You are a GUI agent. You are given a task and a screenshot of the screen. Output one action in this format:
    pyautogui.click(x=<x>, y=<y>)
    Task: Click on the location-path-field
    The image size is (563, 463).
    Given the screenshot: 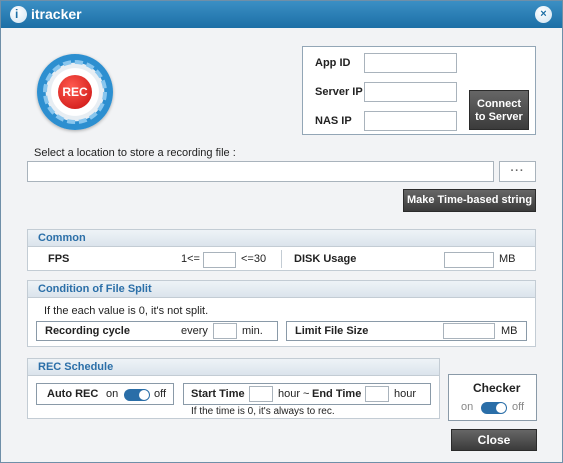 What is the action you would take?
    pyautogui.click(x=260, y=171)
    